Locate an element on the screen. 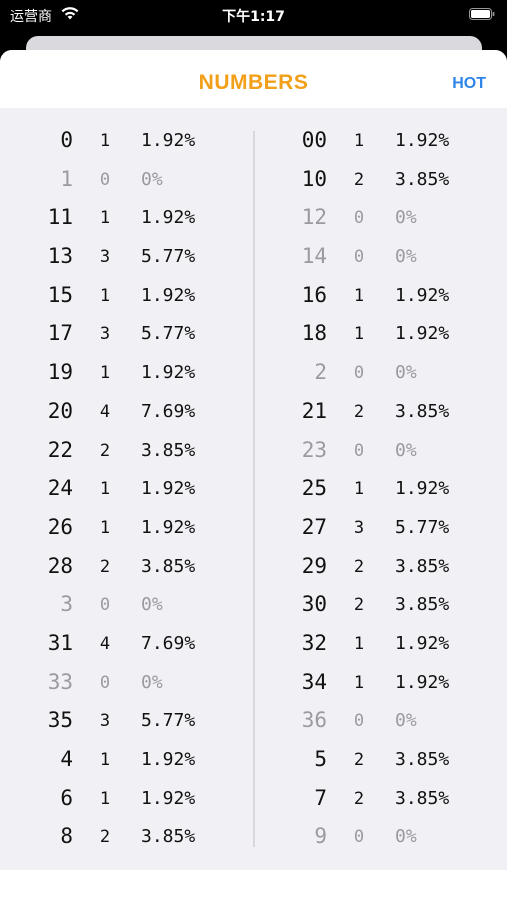  number-row: 23 0 0% is located at coordinates (380, 451).